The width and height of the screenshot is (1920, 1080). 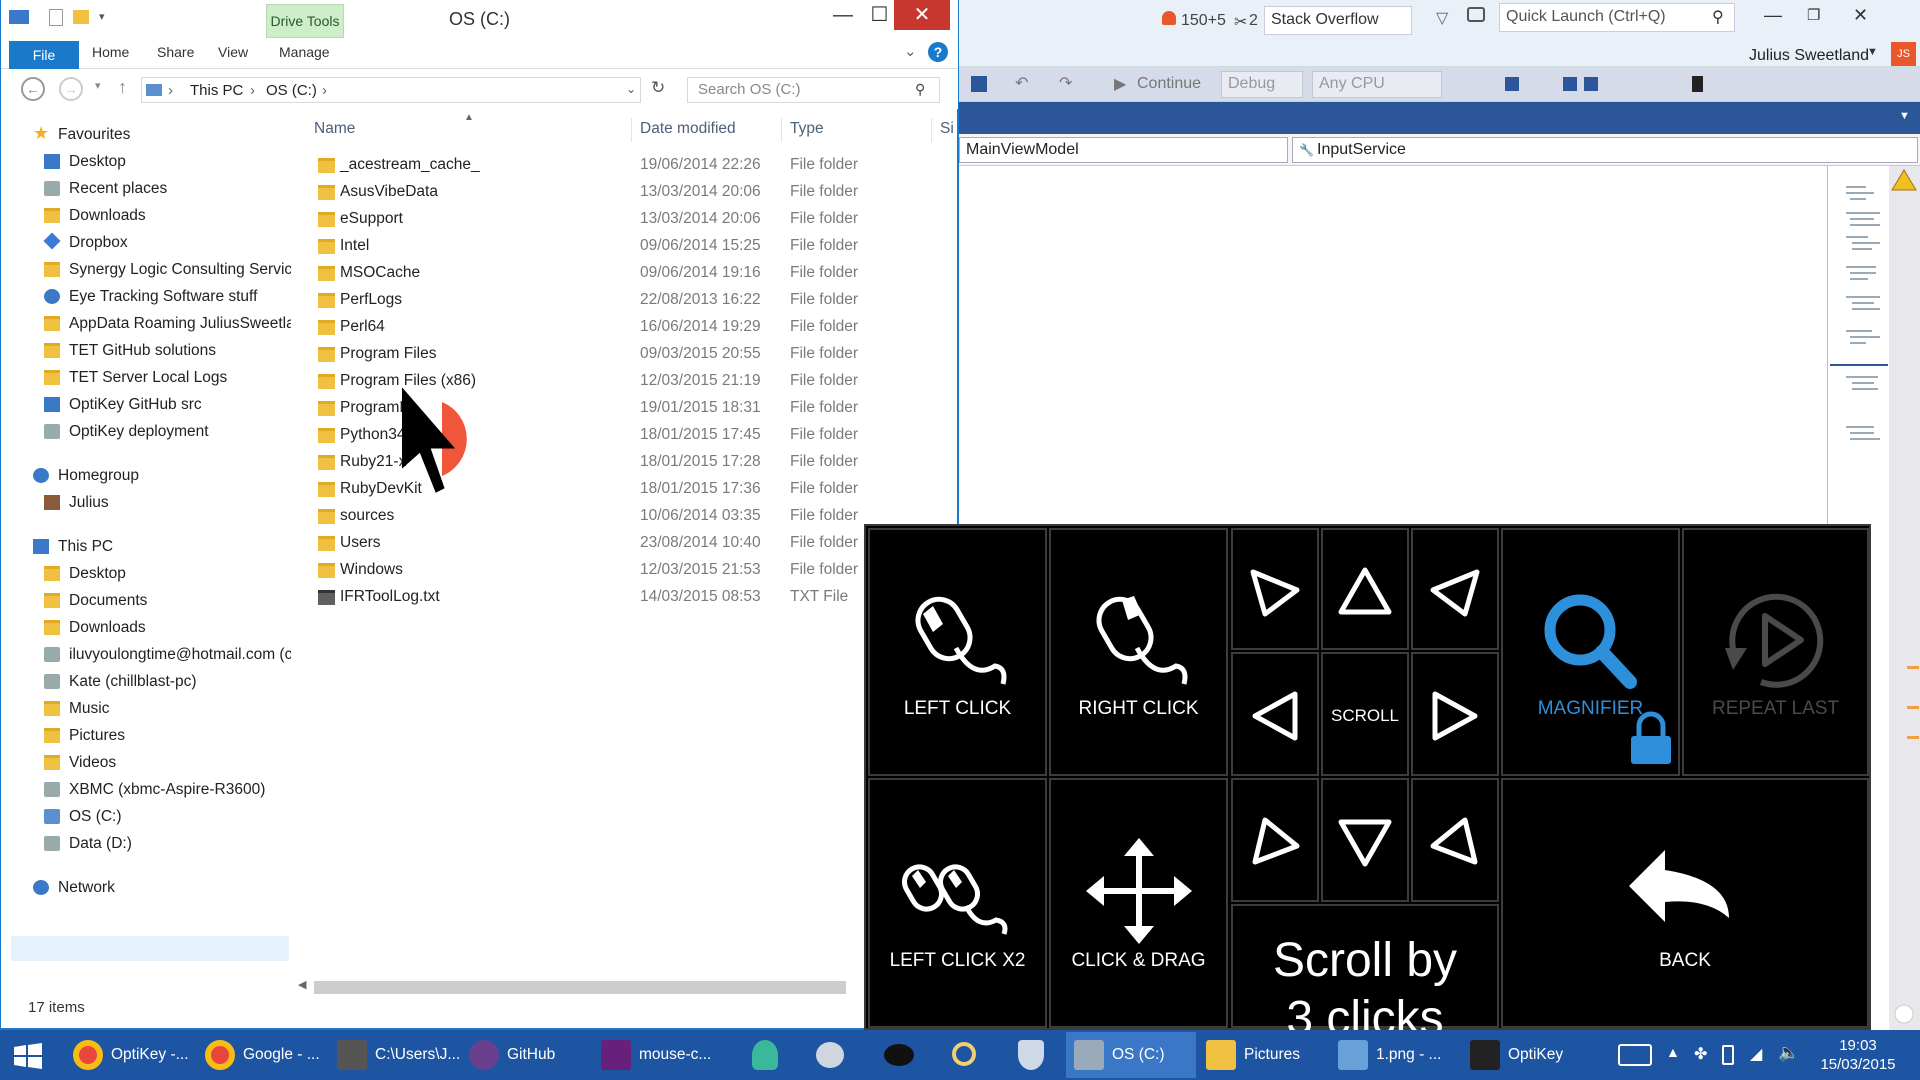 What do you see at coordinates (627, 300) in the screenshot?
I see `table-row: PerfLogs 22/08/2013 16:22 File folder` at bounding box center [627, 300].